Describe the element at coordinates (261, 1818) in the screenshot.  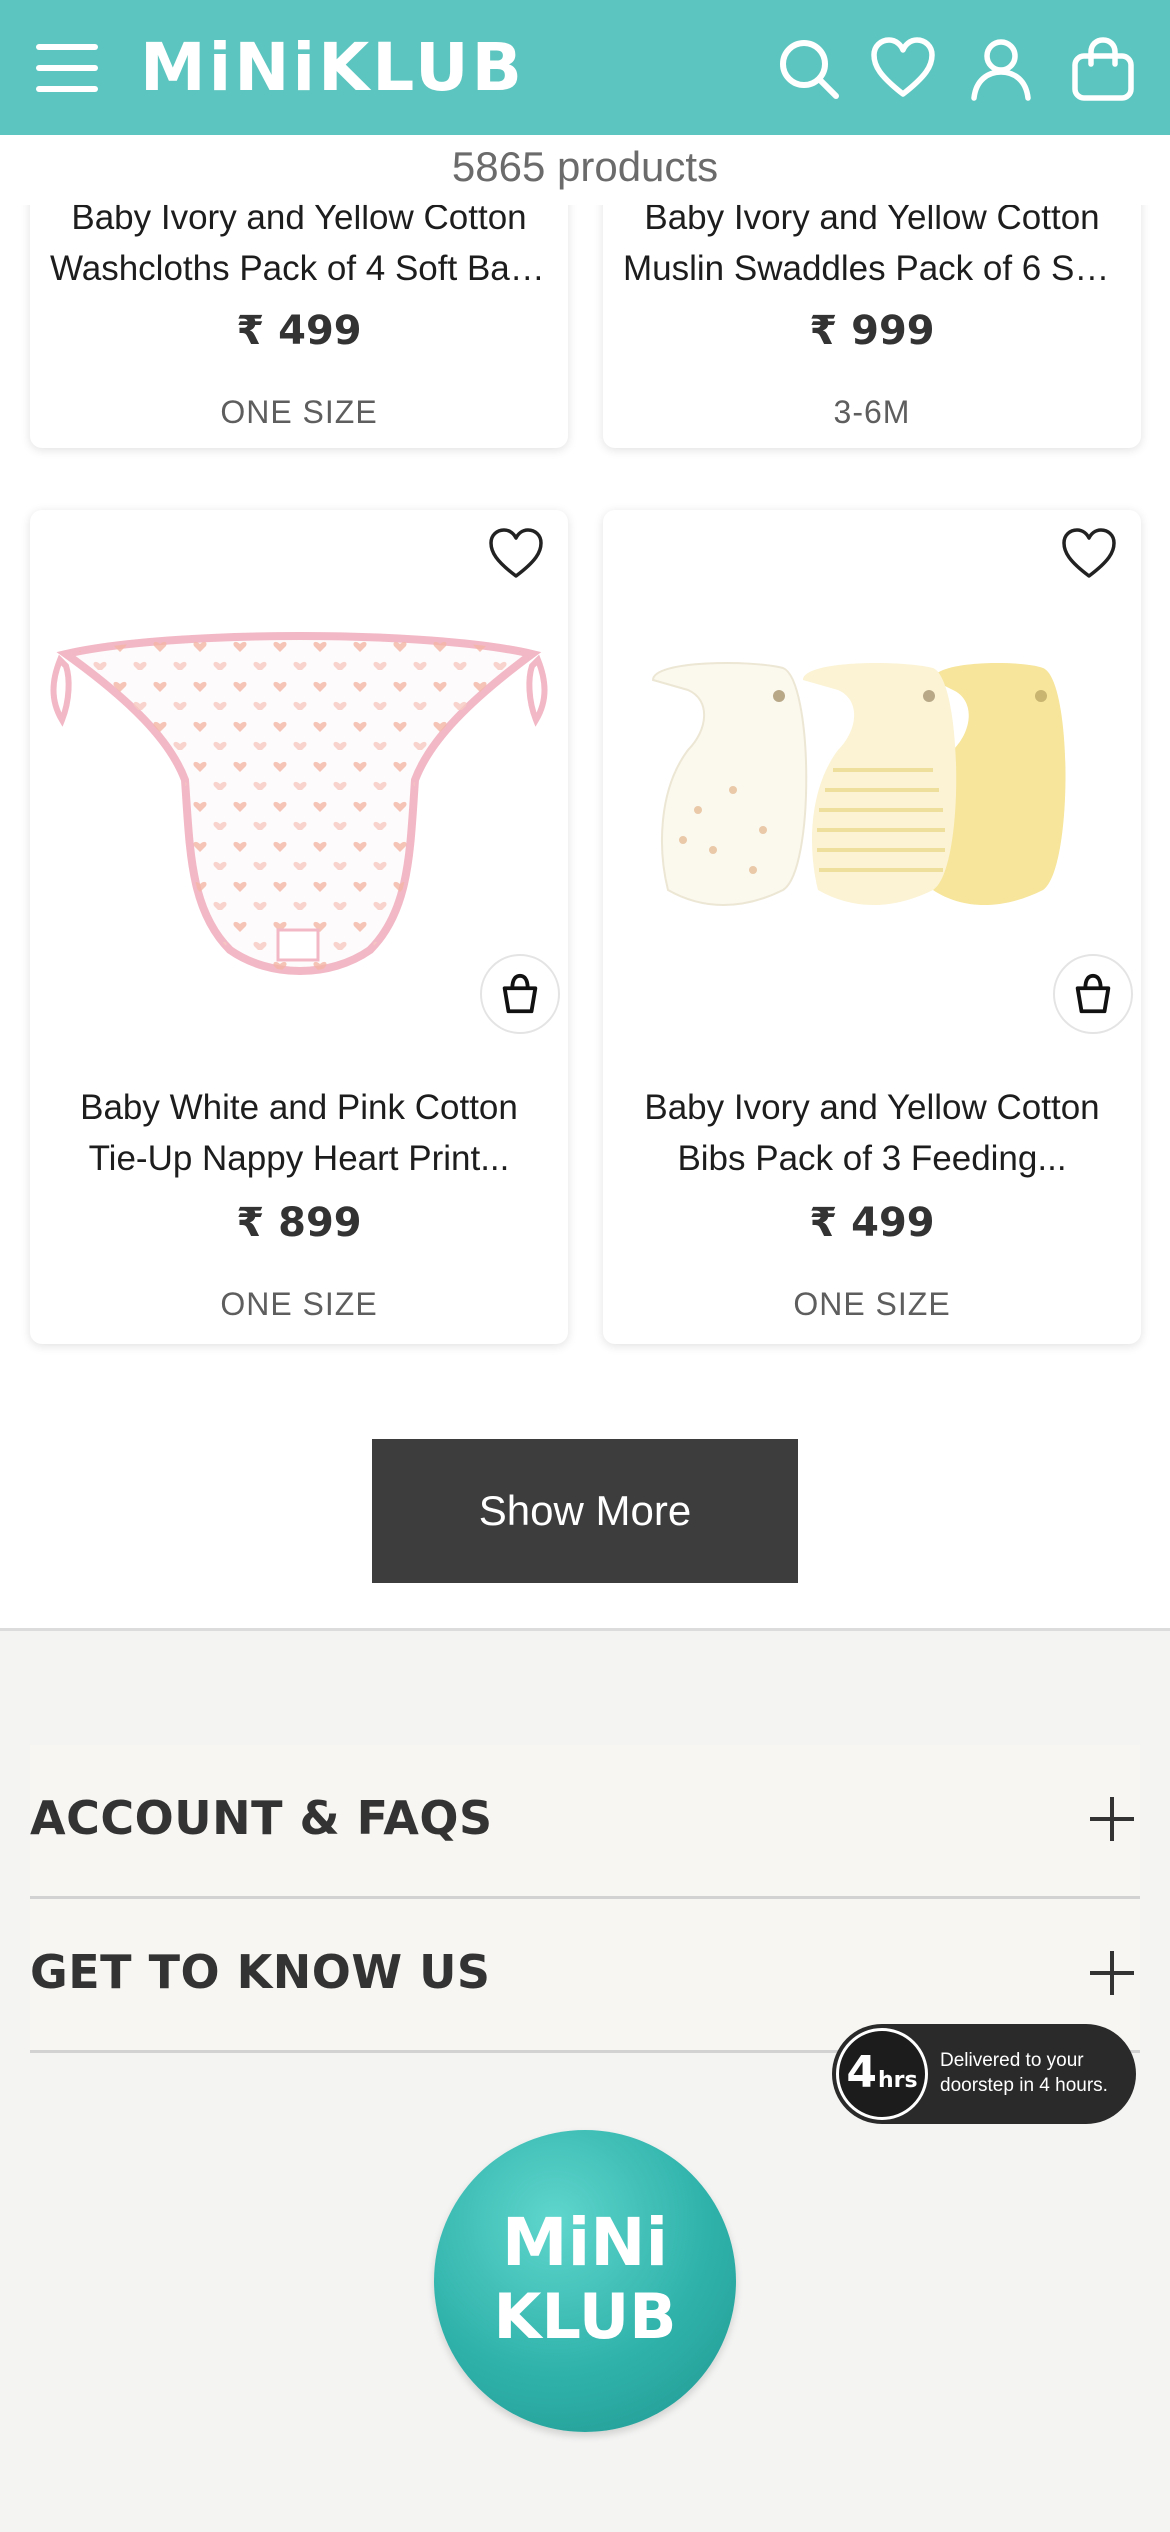
I see `accordion-title: ACCOUNT & FAQS` at that location.